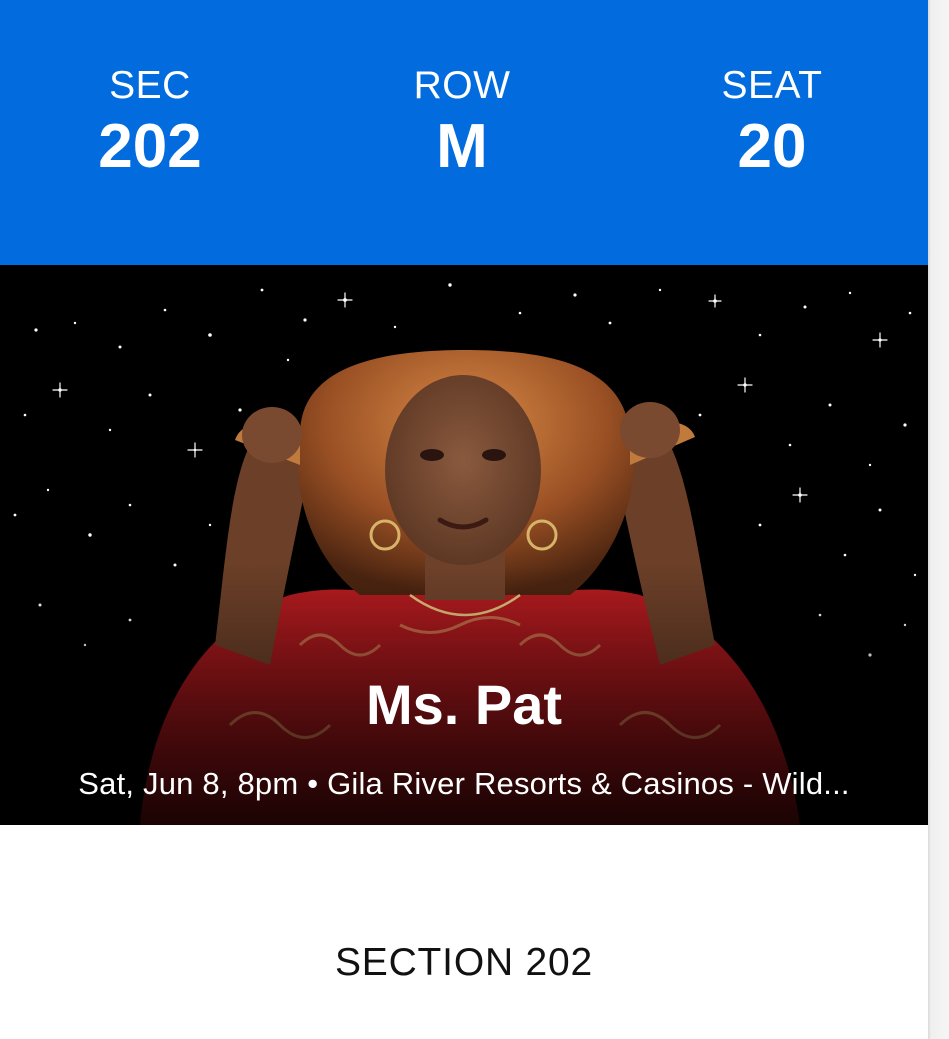 This screenshot has width=949, height=1039. I want to click on seat-label: SEAT, so click(772, 85).